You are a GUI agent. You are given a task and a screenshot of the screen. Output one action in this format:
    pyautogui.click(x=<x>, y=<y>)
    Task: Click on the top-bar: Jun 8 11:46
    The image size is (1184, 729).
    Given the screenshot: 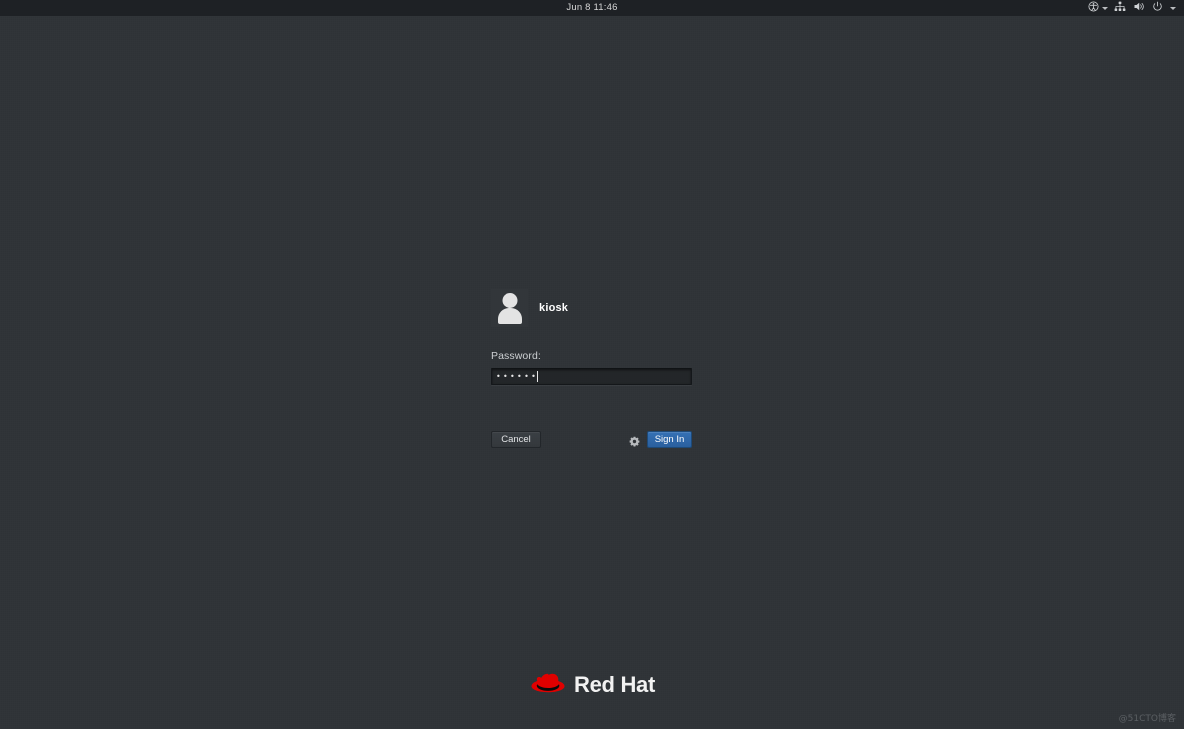 What is the action you would take?
    pyautogui.click(x=592, y=8)
    